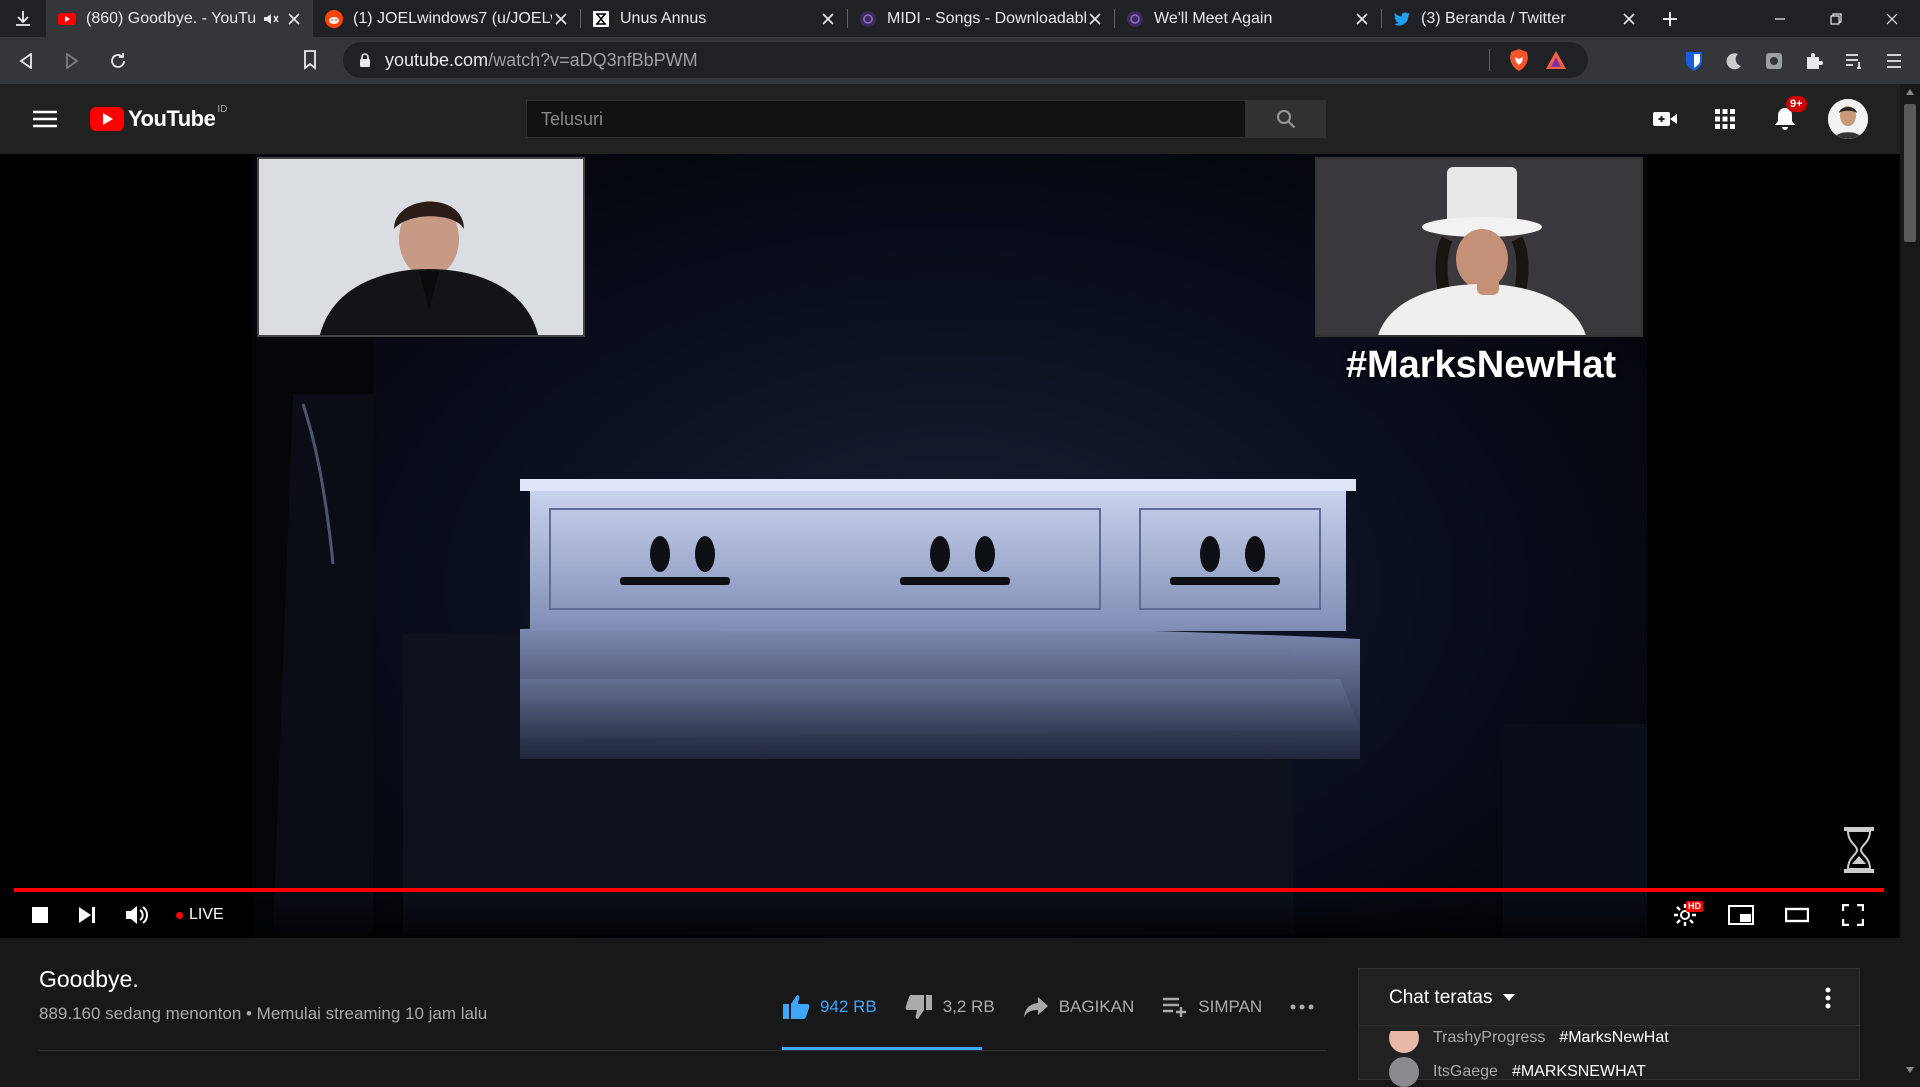 This screenshot has width=1920, height=1087. Describe the element at coordinates (137, 915) in the screenshot. I see `mute-button` at that location.